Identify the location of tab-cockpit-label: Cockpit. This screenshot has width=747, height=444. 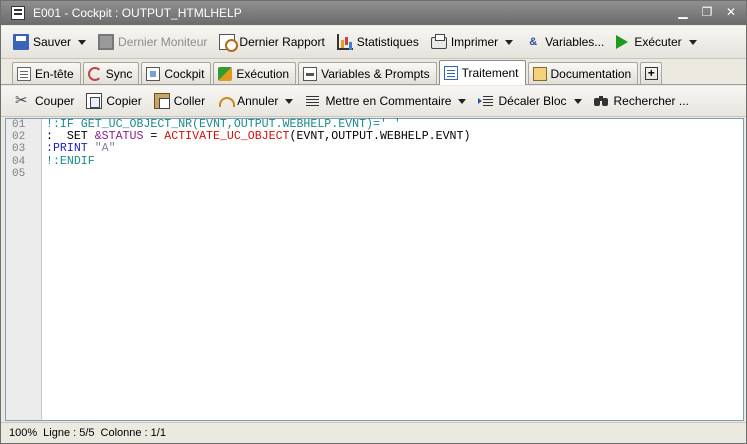
(184, 73).